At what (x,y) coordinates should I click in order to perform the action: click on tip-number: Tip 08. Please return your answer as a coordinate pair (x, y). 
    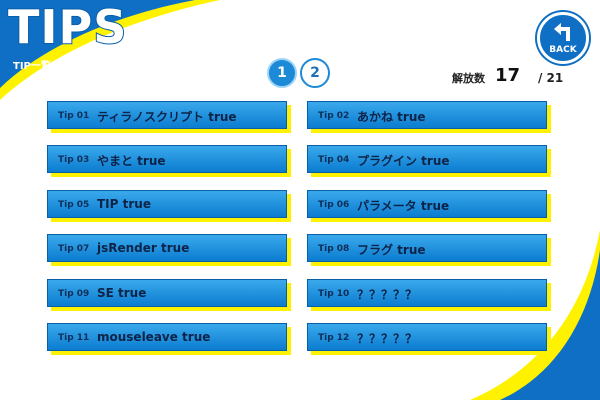
    Looking at the image, I should click on (334, 249).